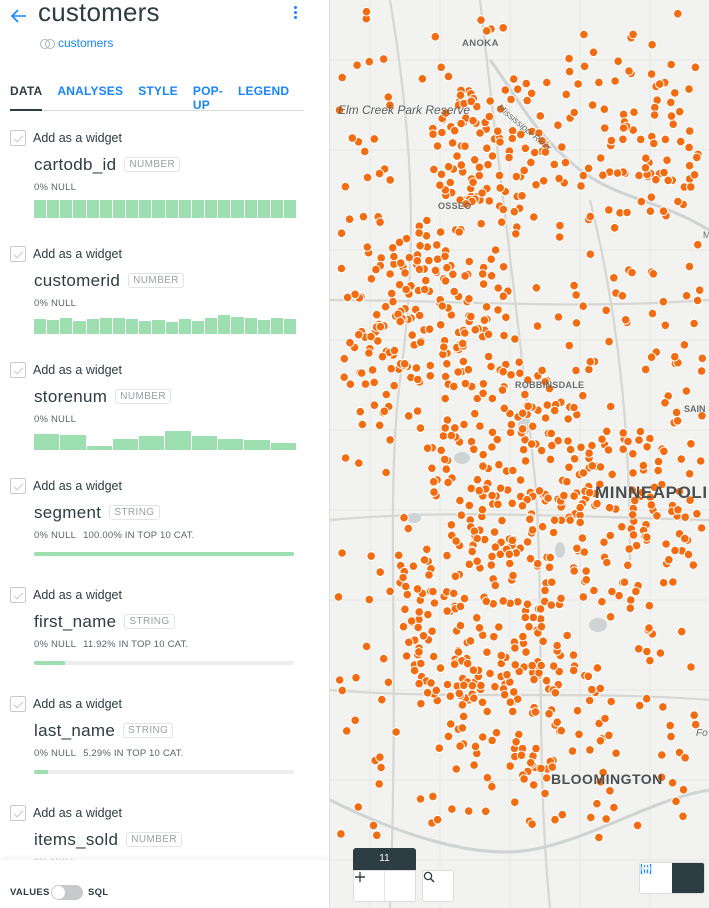 The width and height of the screenshot is (709, 908). Describe the element at coordinates (18, 704) in the screenshot. I see `checkbox-icon` at that location.